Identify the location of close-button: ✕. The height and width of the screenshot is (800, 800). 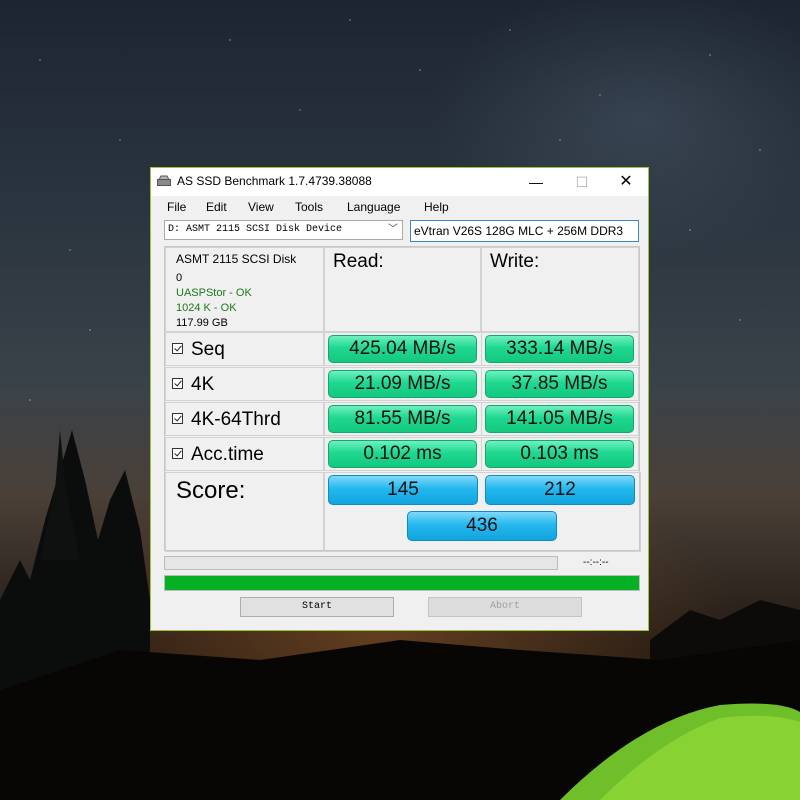
(626, 182).